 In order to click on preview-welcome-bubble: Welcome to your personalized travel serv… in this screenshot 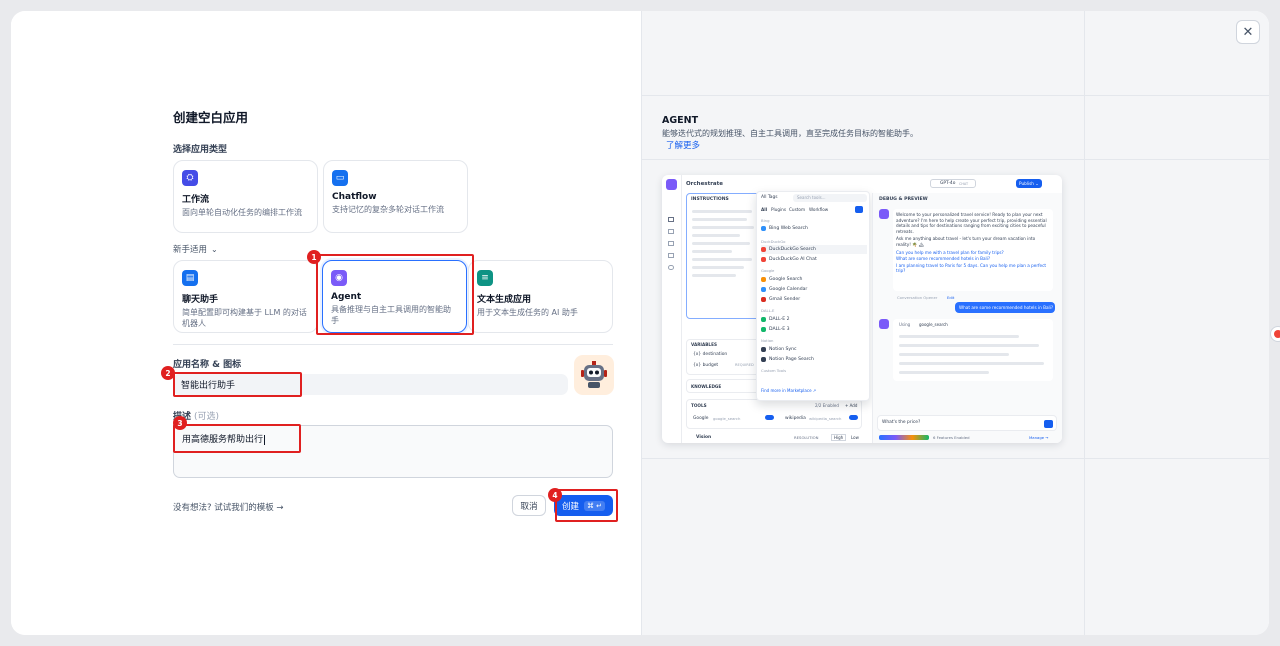, I will do `click(973, 250)`.